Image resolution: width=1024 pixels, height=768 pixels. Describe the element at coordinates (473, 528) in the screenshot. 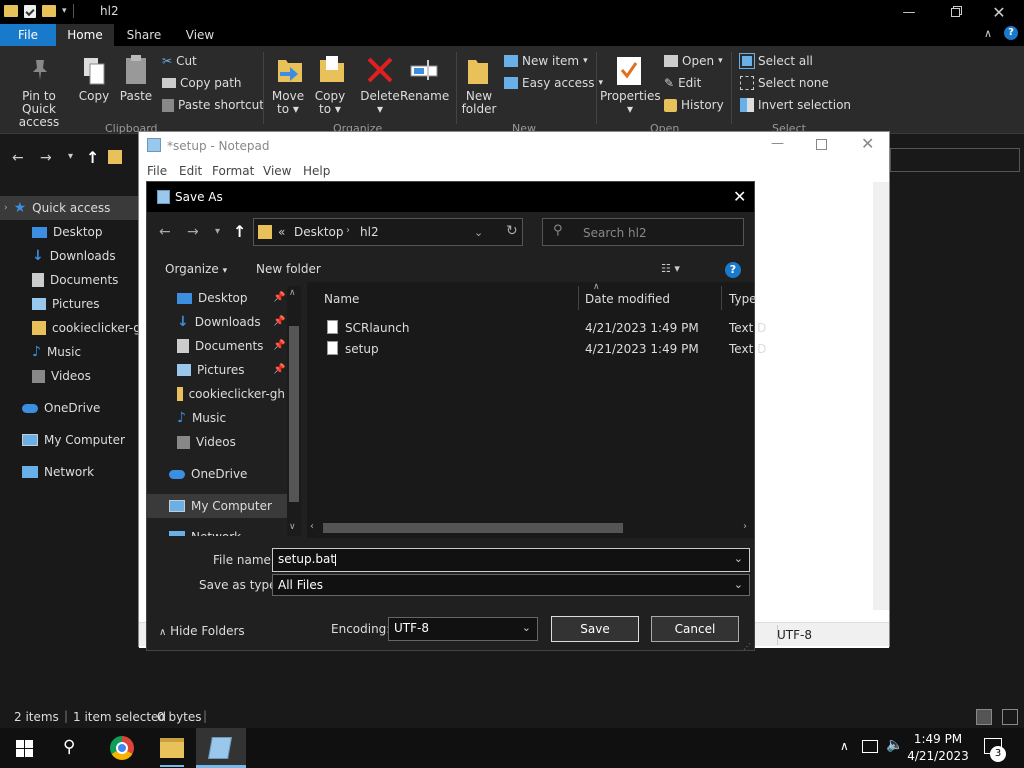

I see `horizontal-scrollbar-thumb` at that location.